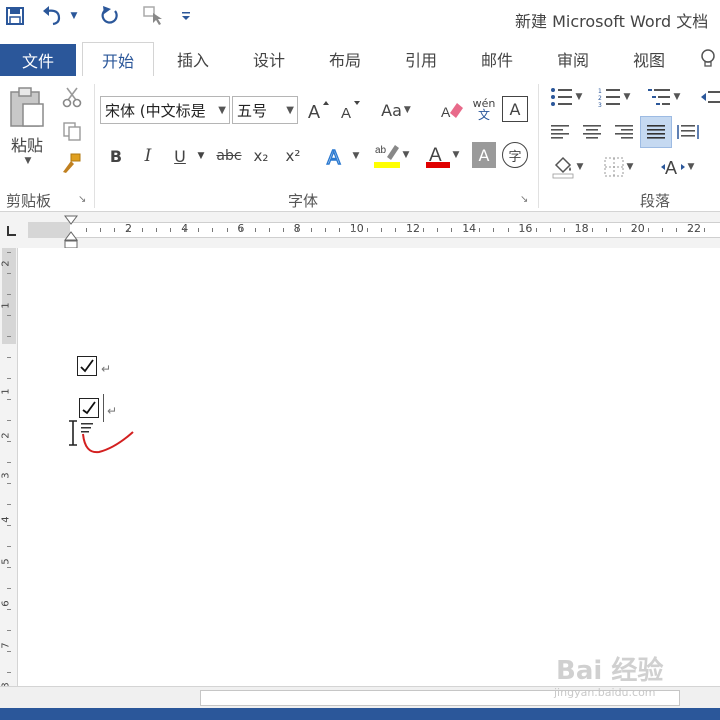  I want to click on paint-bucket-icon, so click(562, 167).